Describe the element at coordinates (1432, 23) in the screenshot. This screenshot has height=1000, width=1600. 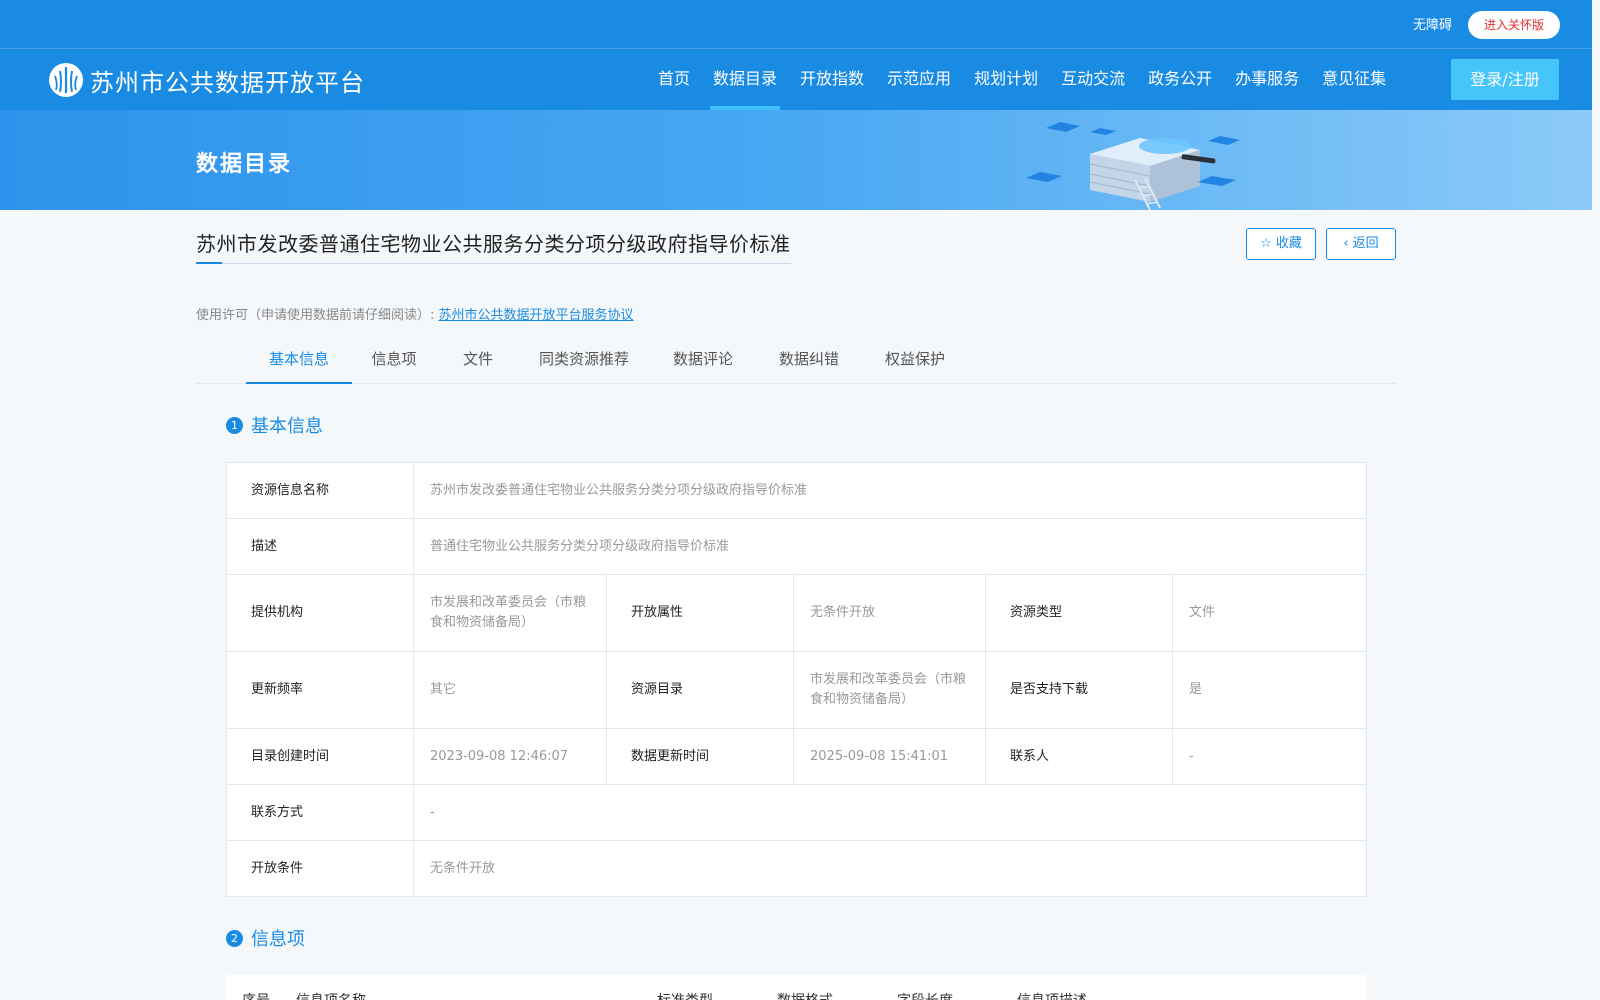
I see `accessibility-link: 无障碍` at that location.